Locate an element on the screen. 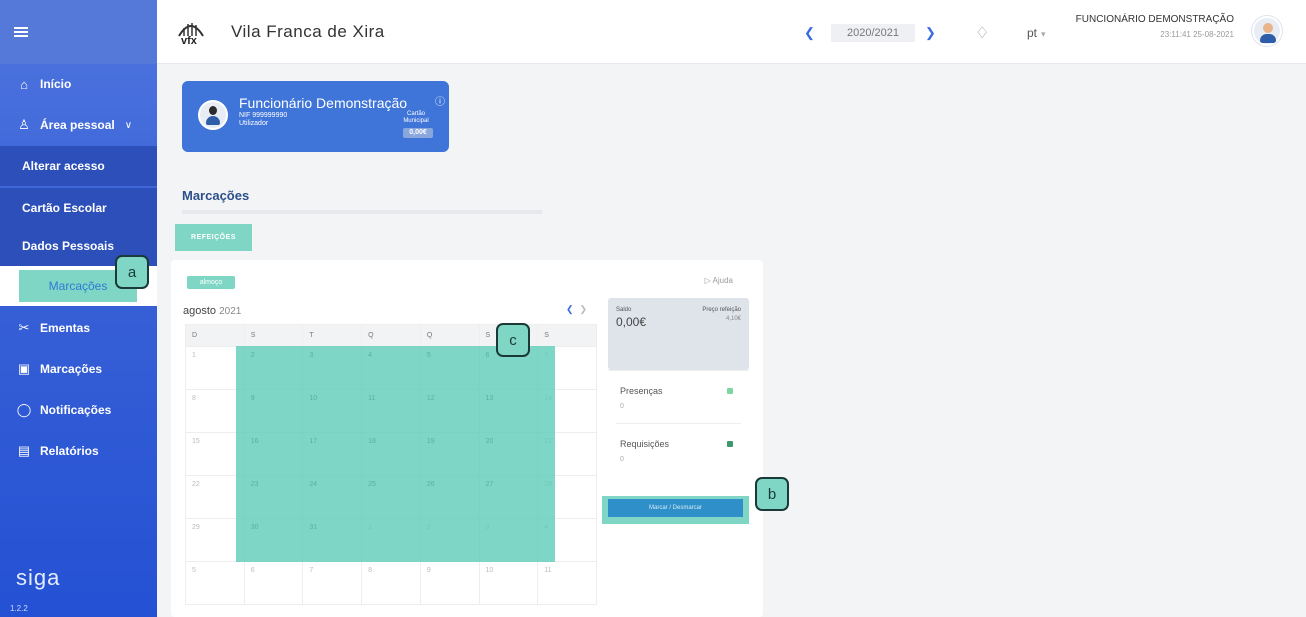 This screenshot has height=617, width=1306. calendar-nav: ❮ ❯ is located at coordinates (576, 309).